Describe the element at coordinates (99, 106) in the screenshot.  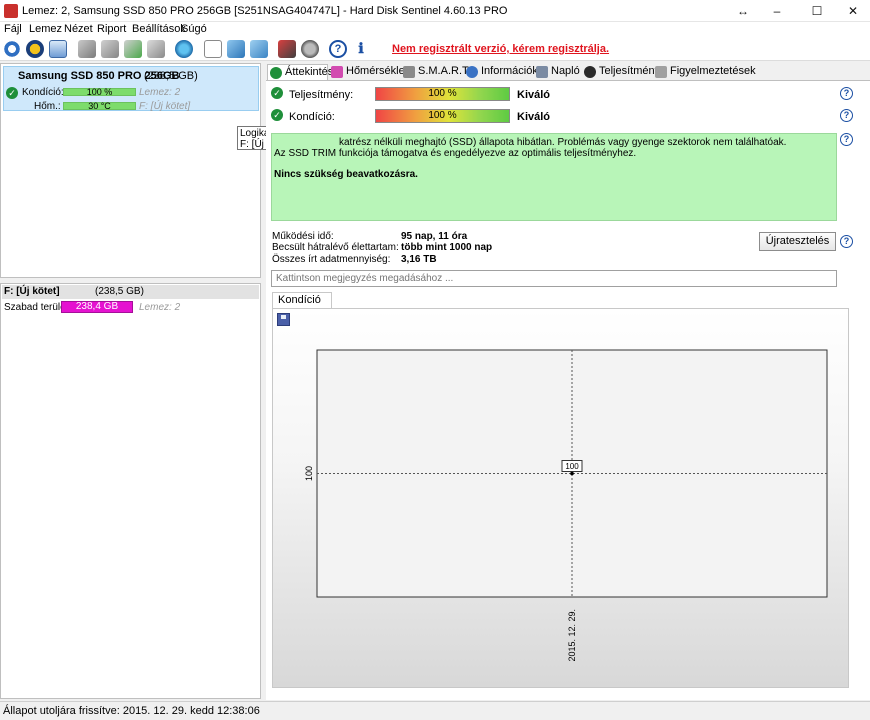
I see `disk-temp-bar: 30 °C` at that location.